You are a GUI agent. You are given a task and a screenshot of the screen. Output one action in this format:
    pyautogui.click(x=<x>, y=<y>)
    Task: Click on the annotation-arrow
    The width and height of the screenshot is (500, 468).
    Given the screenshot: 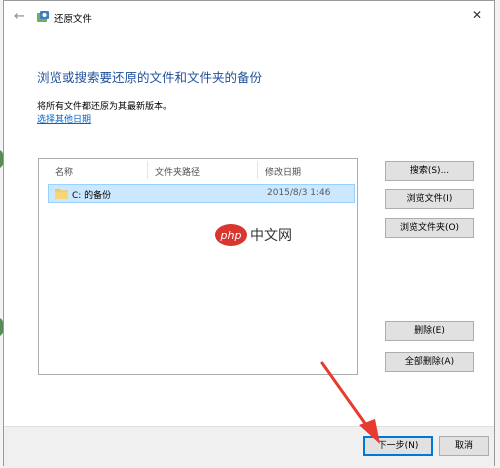 What is the action you would take?
    pyautogui.click(x=350, y=402)
    